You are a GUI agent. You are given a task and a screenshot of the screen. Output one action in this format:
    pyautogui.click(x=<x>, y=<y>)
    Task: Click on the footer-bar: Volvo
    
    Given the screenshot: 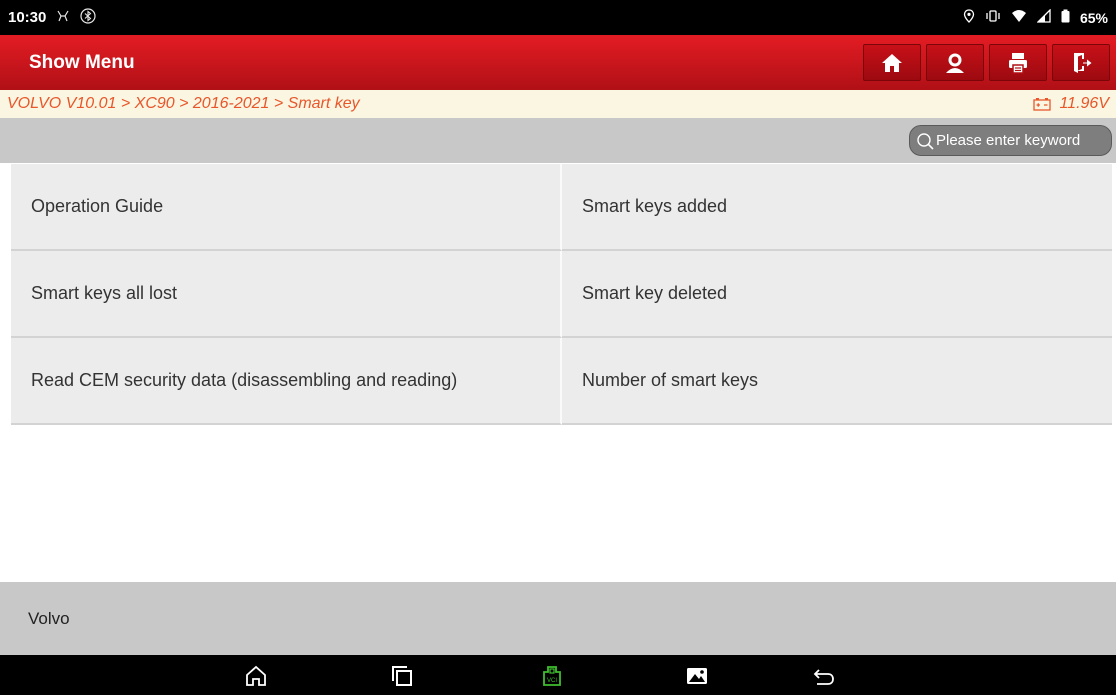 What is the action you would take?
    pyautogui.click(x=558, y=618)
    